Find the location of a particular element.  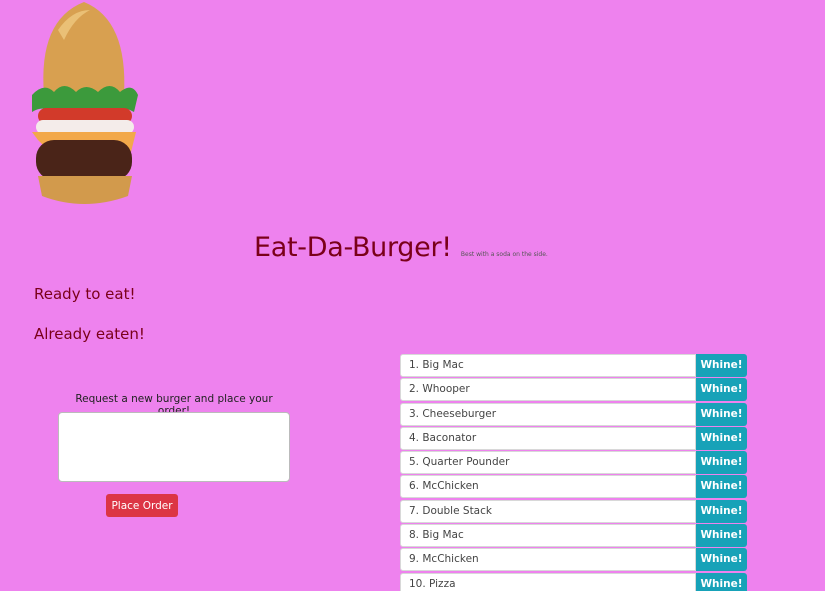

burger-row: 2. Whooper Whine! is located at coordinates (573, 390).